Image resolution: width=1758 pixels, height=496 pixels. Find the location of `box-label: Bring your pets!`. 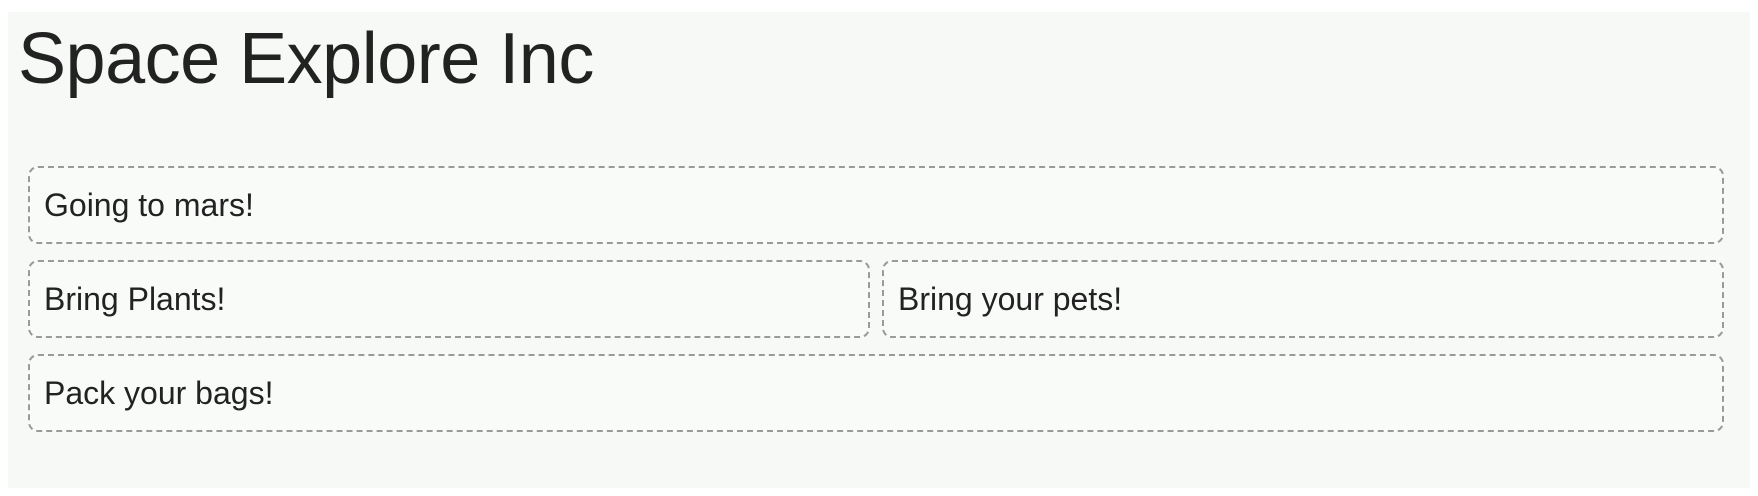

box-label: Bring your pets! is located at coordinates (1010, 298).